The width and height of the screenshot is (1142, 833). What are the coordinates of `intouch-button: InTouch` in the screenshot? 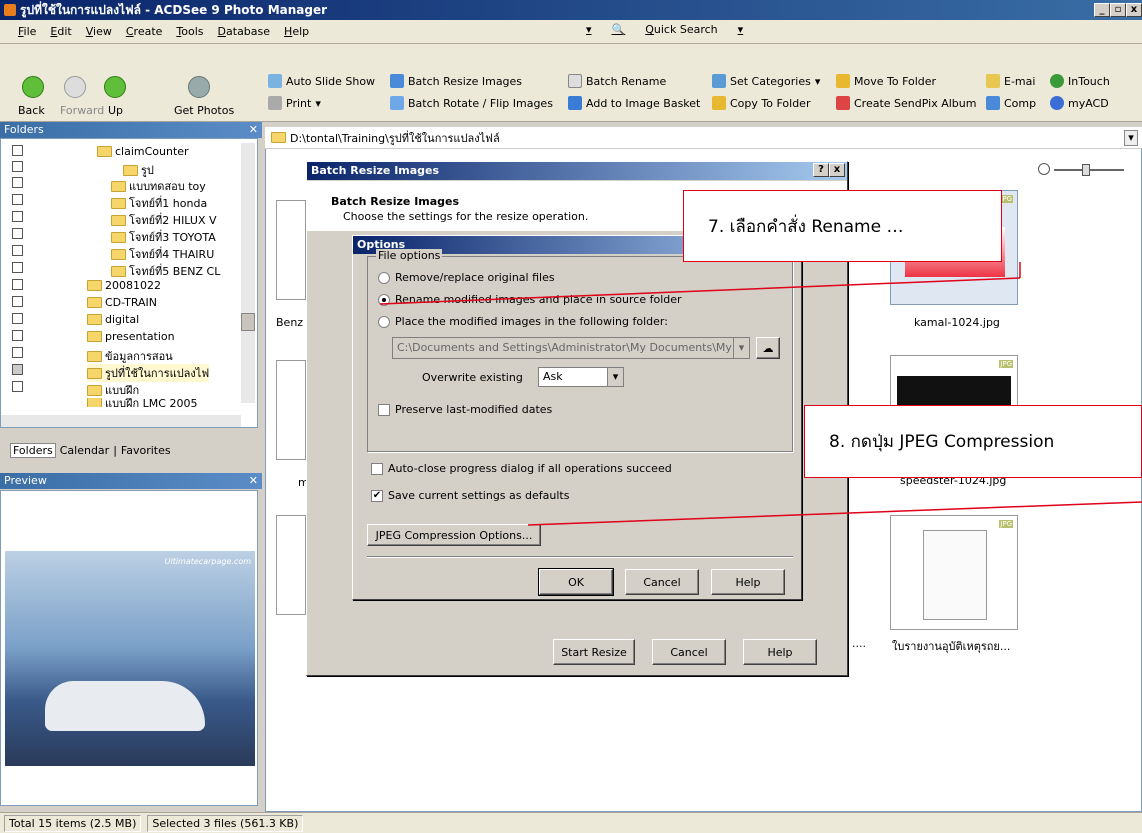 It's located at (1080, 81).